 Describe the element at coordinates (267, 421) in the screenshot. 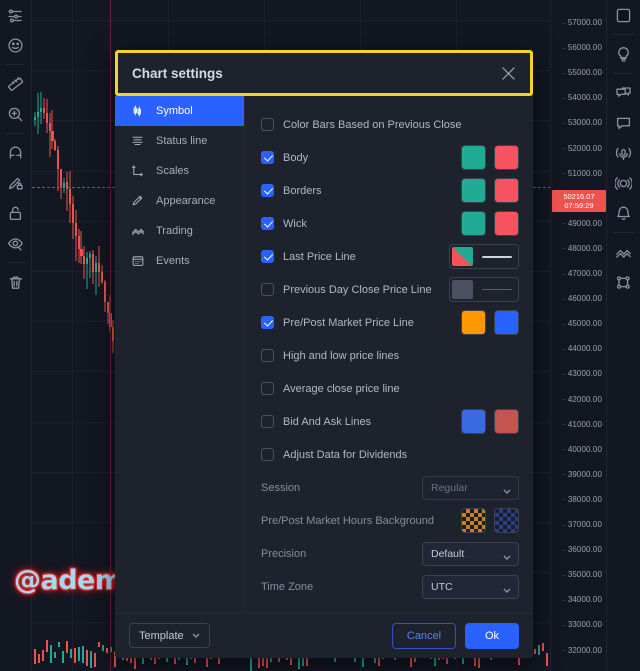

I see `checkbox-bid-ask-lines` at that location.